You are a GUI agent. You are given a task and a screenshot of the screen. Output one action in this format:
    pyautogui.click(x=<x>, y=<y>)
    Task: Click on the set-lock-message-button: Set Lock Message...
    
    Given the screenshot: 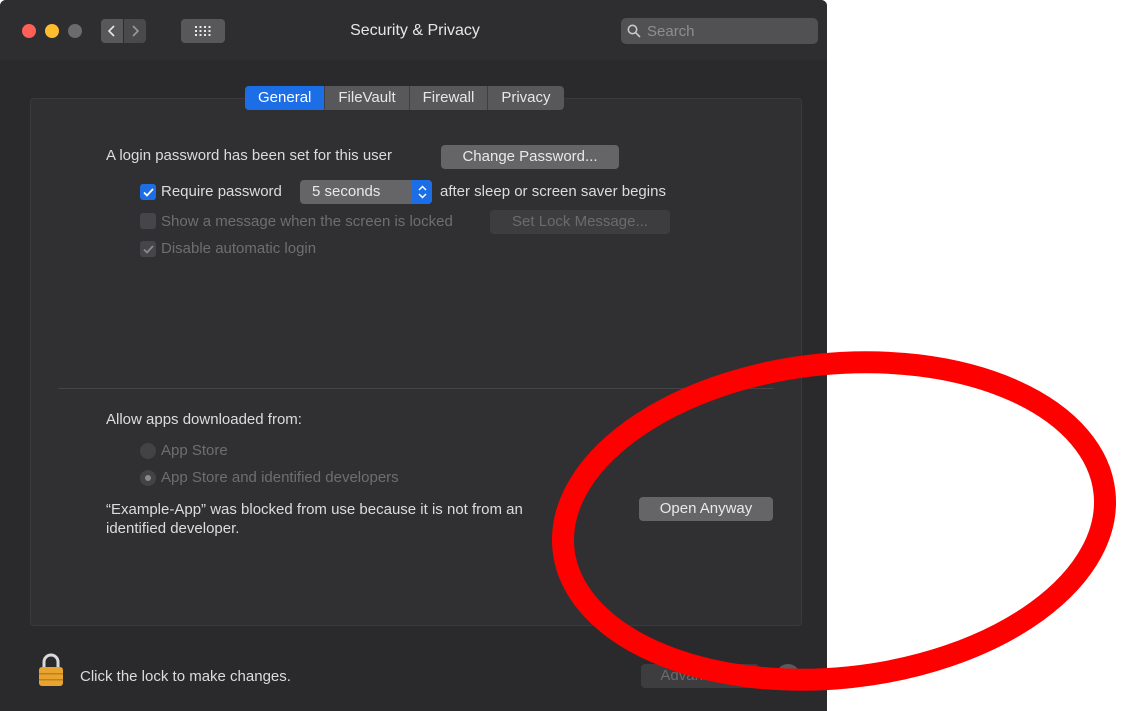 What is the action you would take?
    pyautogui.click(x=580, y=222)
    